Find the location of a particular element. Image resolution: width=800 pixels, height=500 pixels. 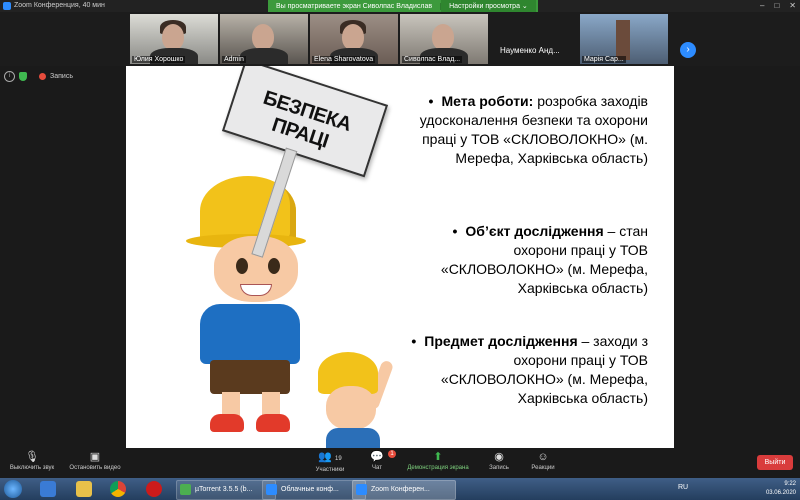

face-shape is located at coordinates (351, 408).